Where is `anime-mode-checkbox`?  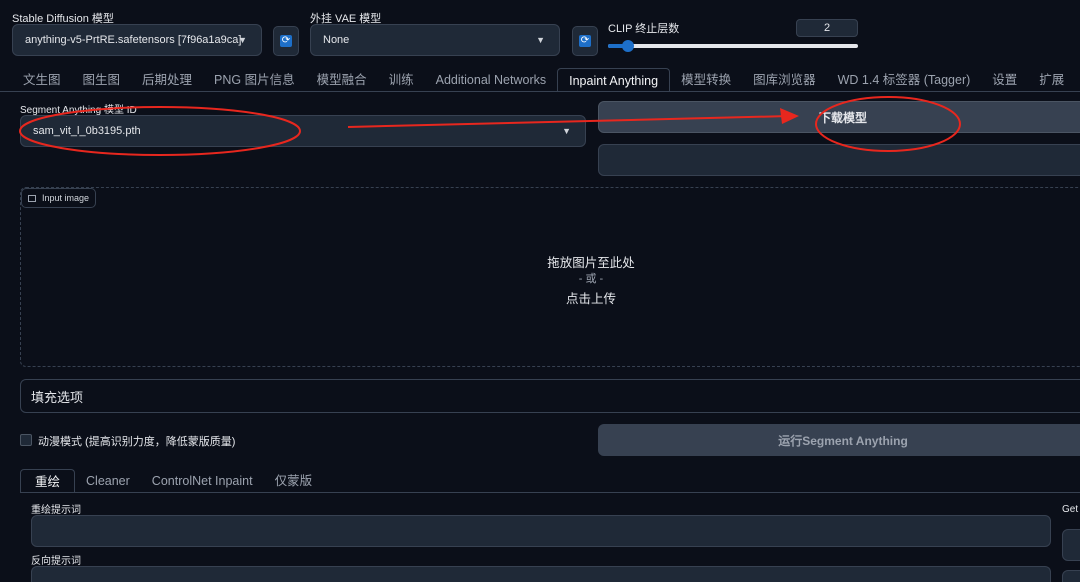
anime-mode-checkbox is located at coordinates (26, 440).